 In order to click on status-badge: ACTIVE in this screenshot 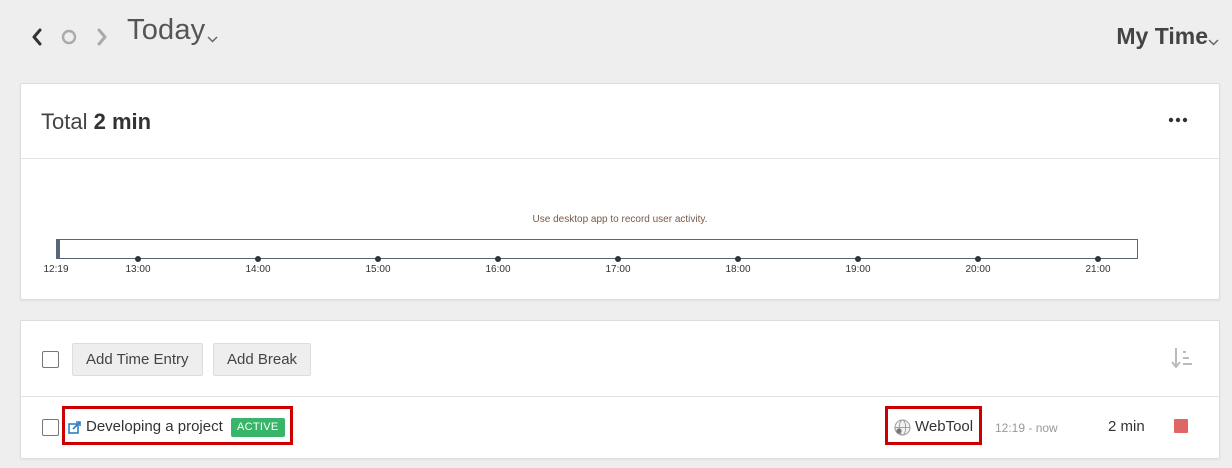, I will do `click(258, 427)`.